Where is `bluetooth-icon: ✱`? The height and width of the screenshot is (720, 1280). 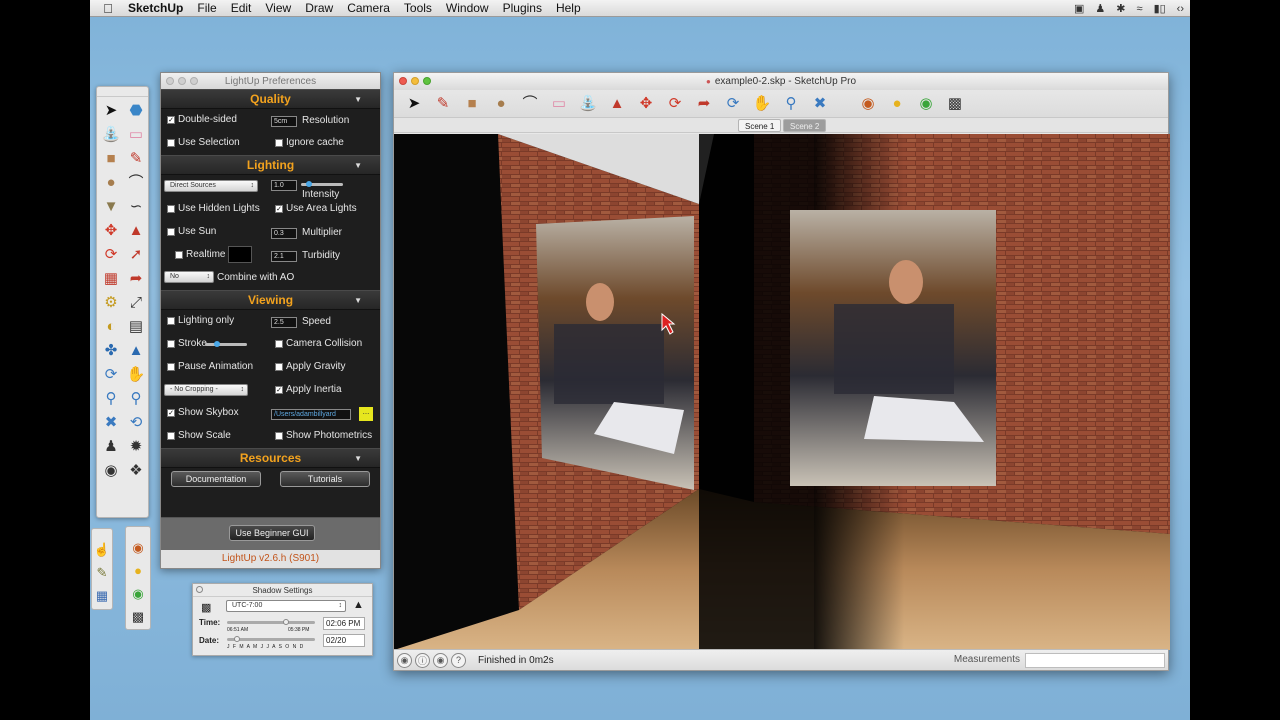
bluetooth-icon: ✱ is located at coordinates (1120, 8).